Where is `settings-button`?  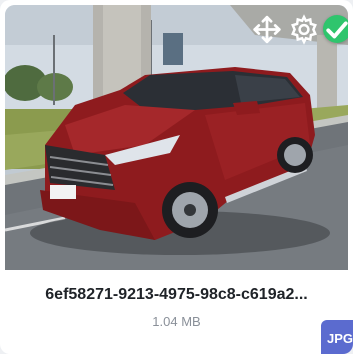 settings-button is located at coordinates (304, 29).